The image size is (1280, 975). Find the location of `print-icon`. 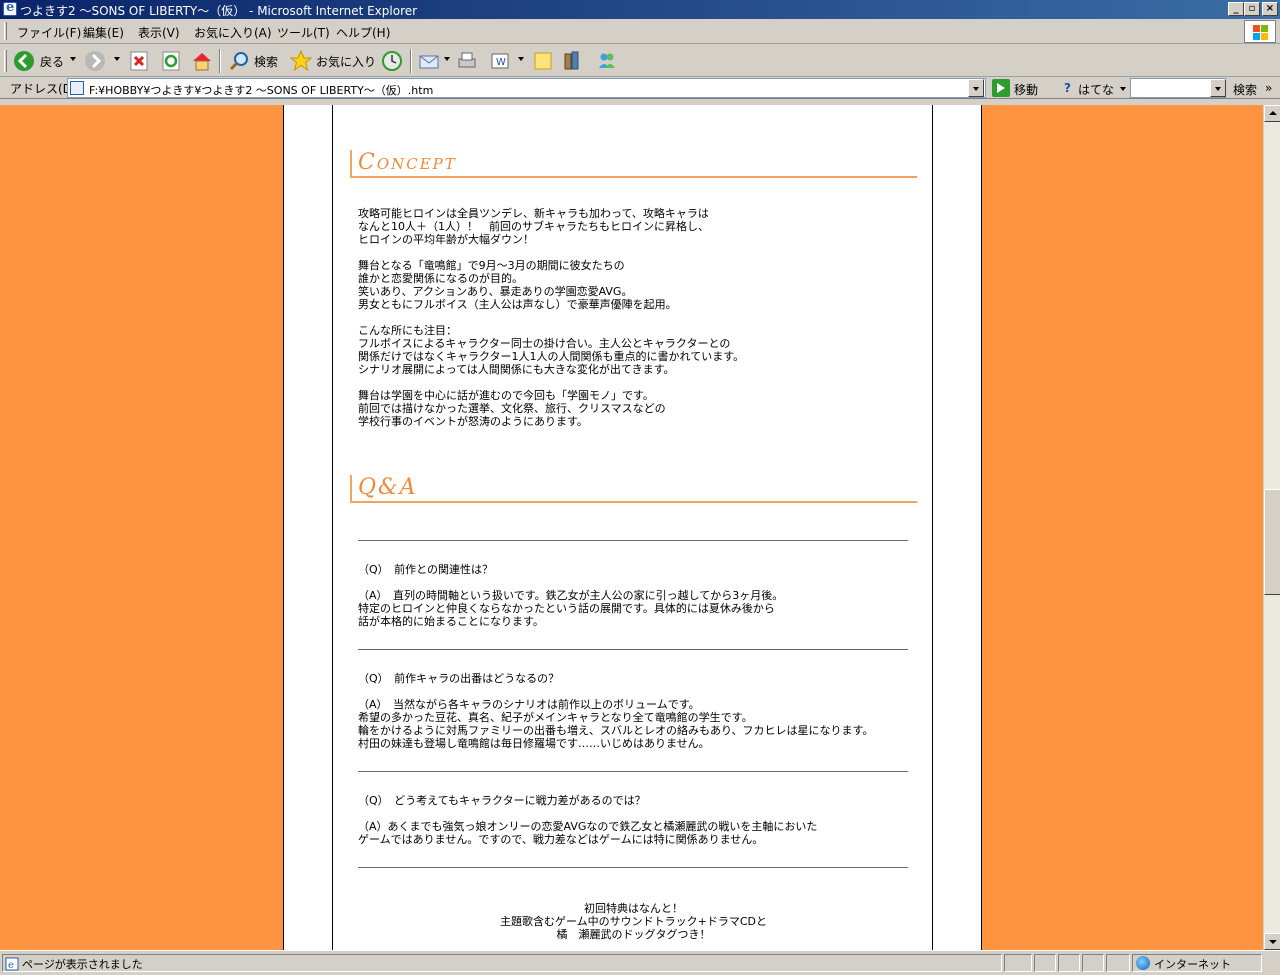

print-icon is located at coordinates (467, 61).